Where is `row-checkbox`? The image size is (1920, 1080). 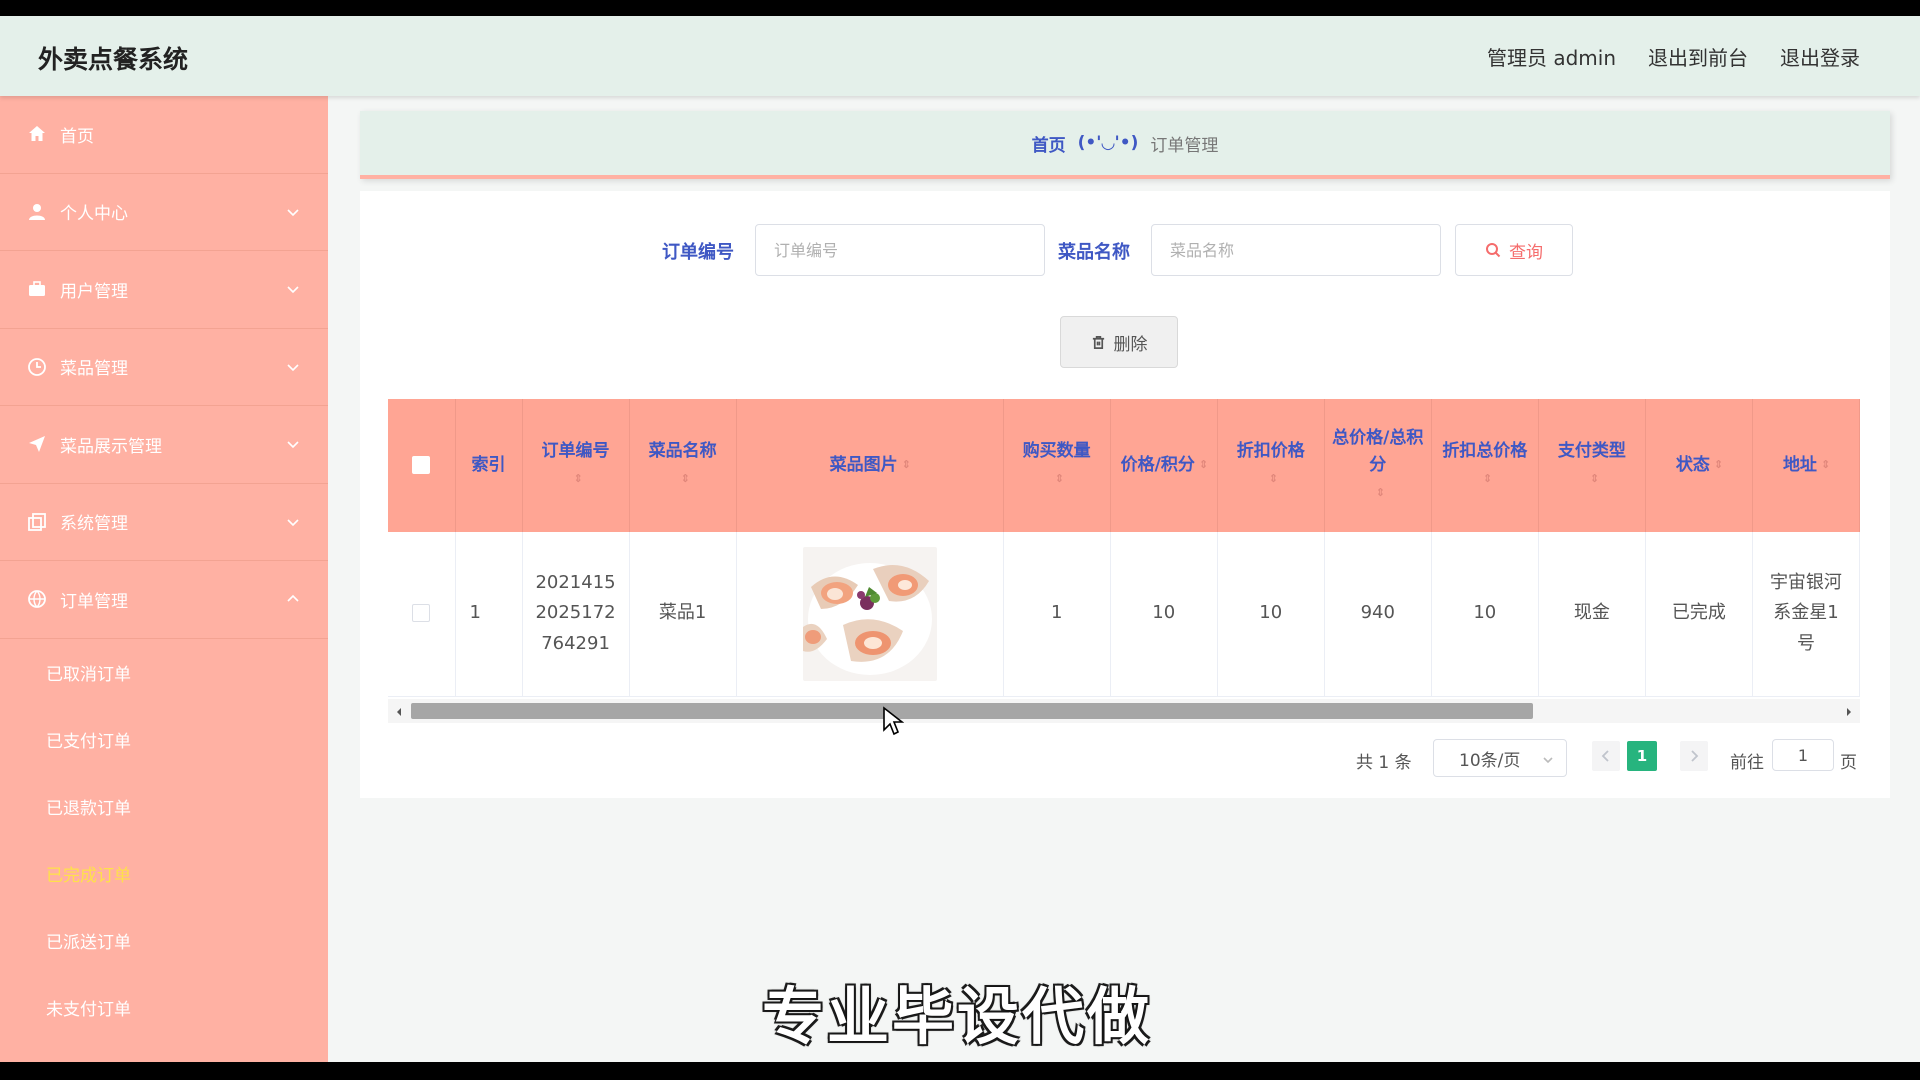
row-checkbox is located at coordinates (421, 613).